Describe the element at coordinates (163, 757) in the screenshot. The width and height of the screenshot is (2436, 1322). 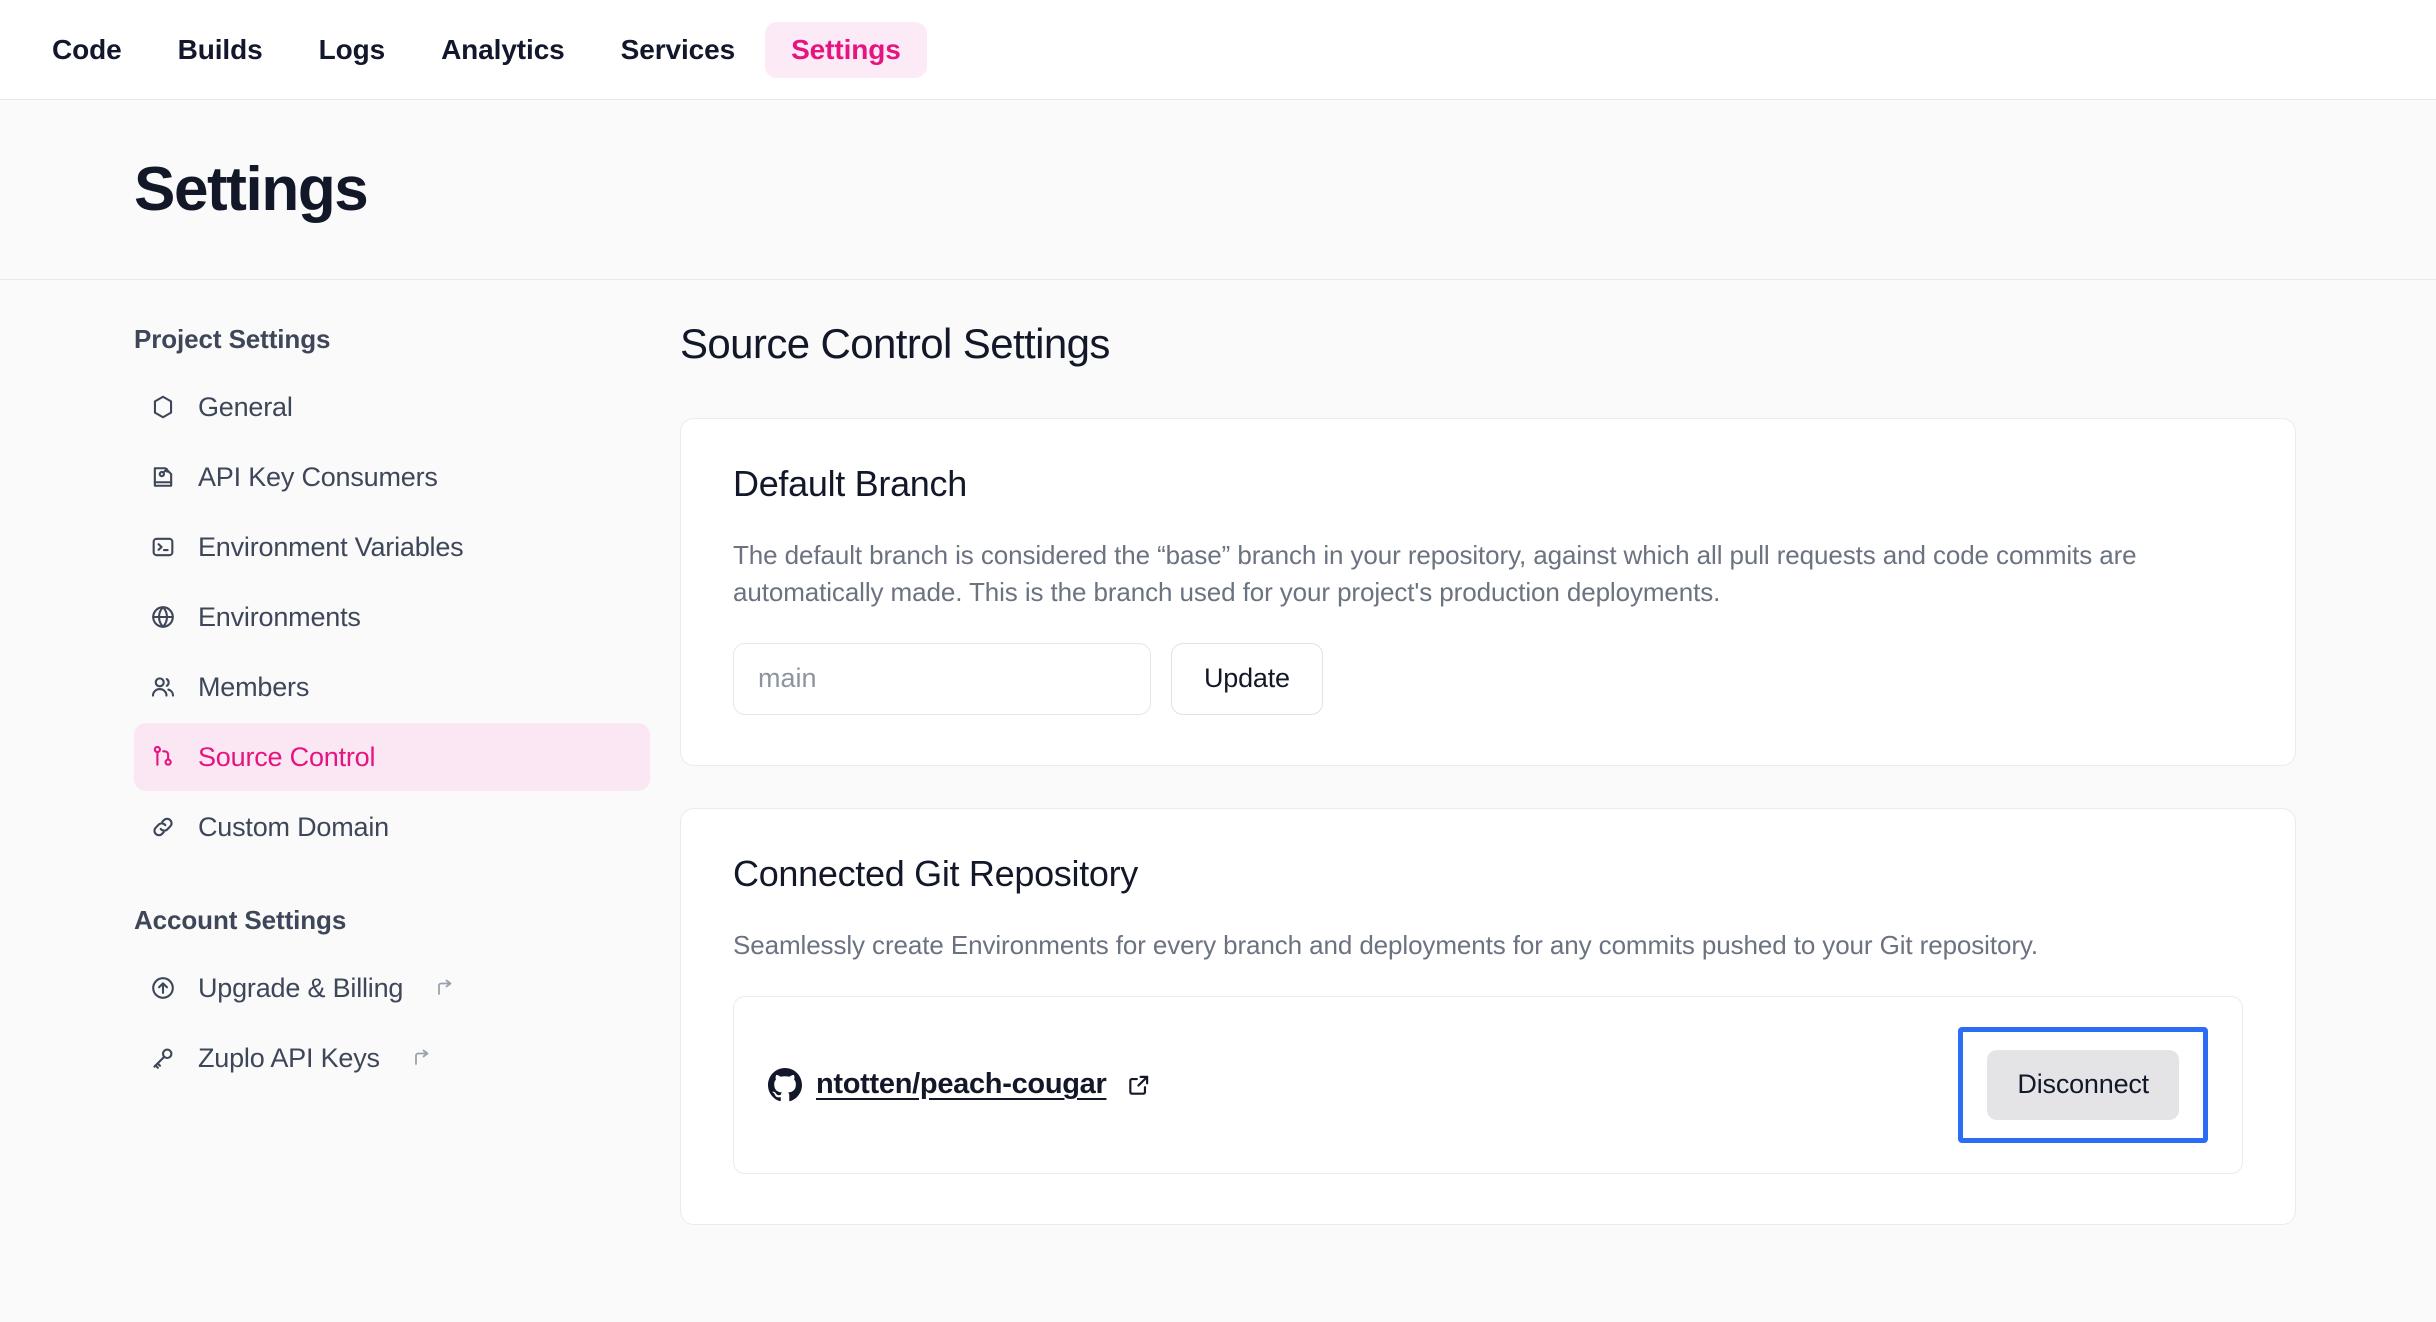
I see `git-branch-icon` at that location.